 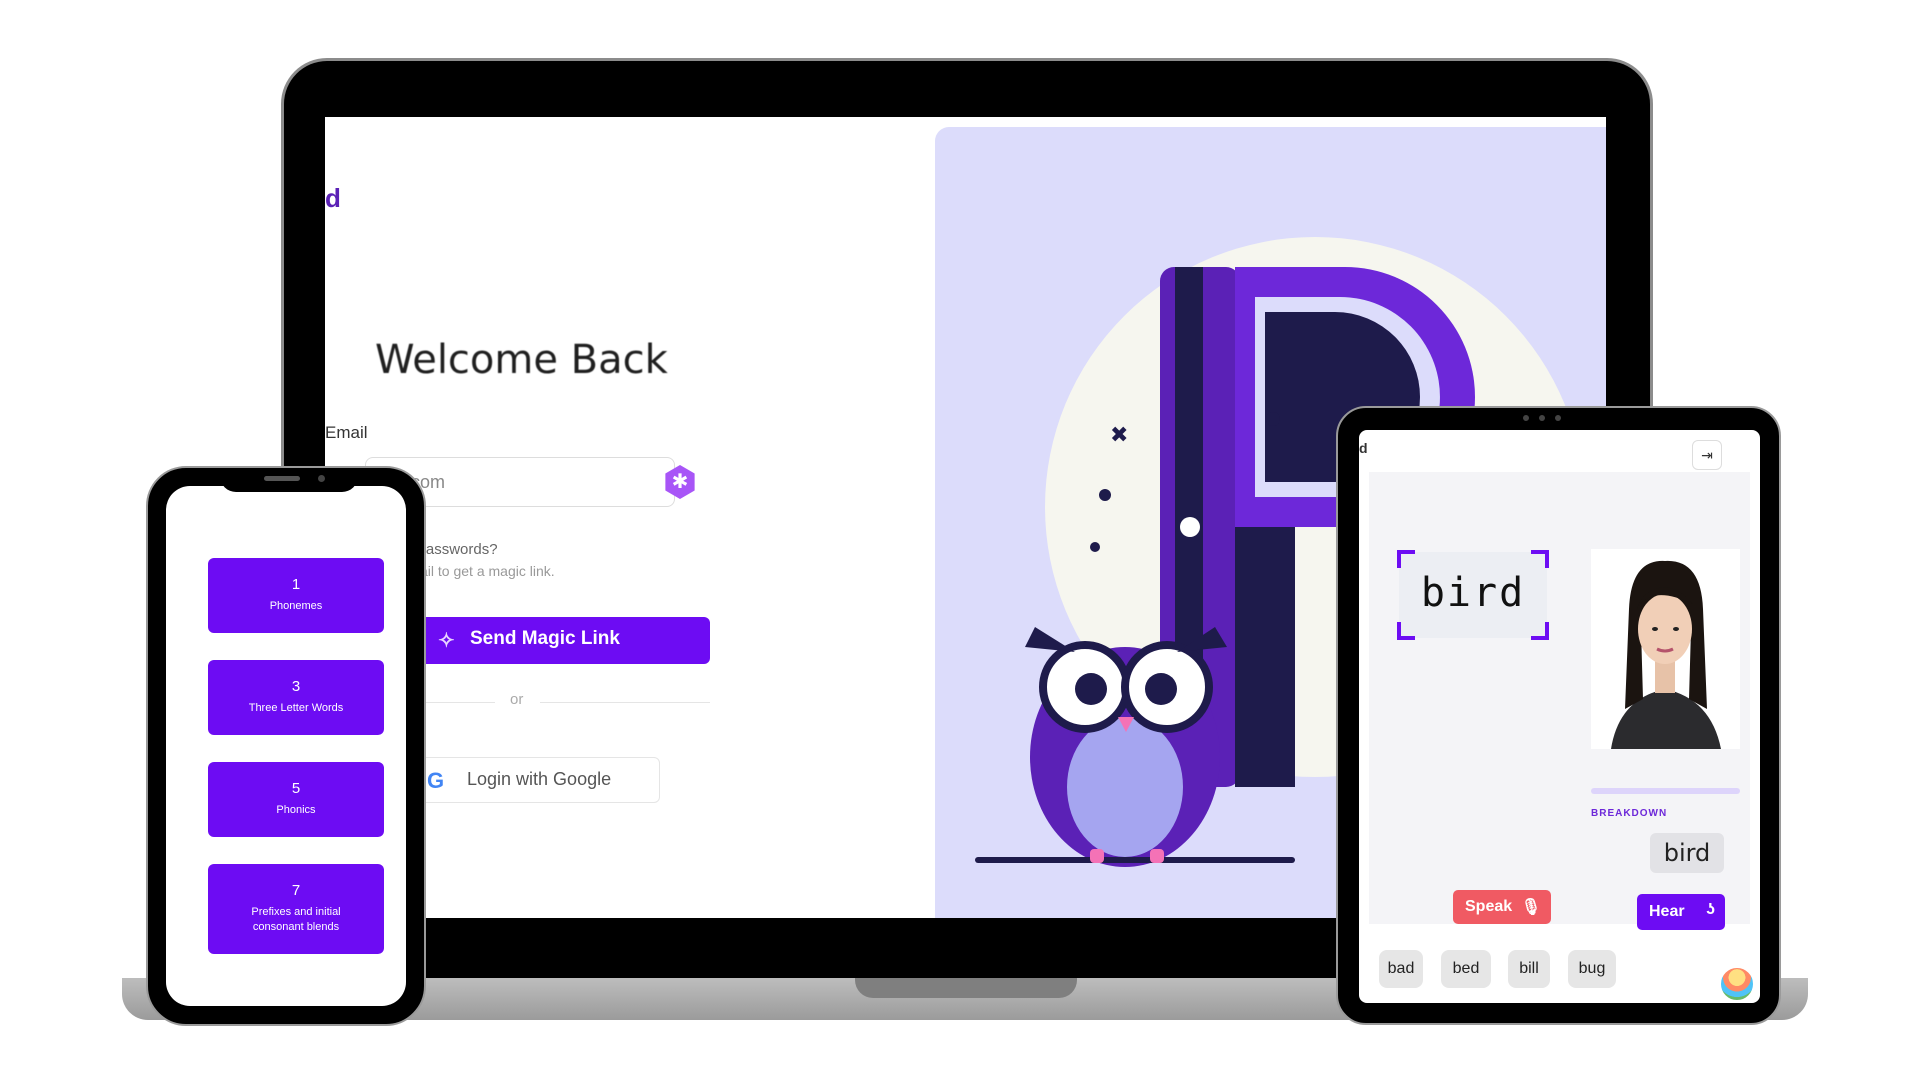 I want to click on hear-button: Hear ʖ, so click(x=1681, y=912).